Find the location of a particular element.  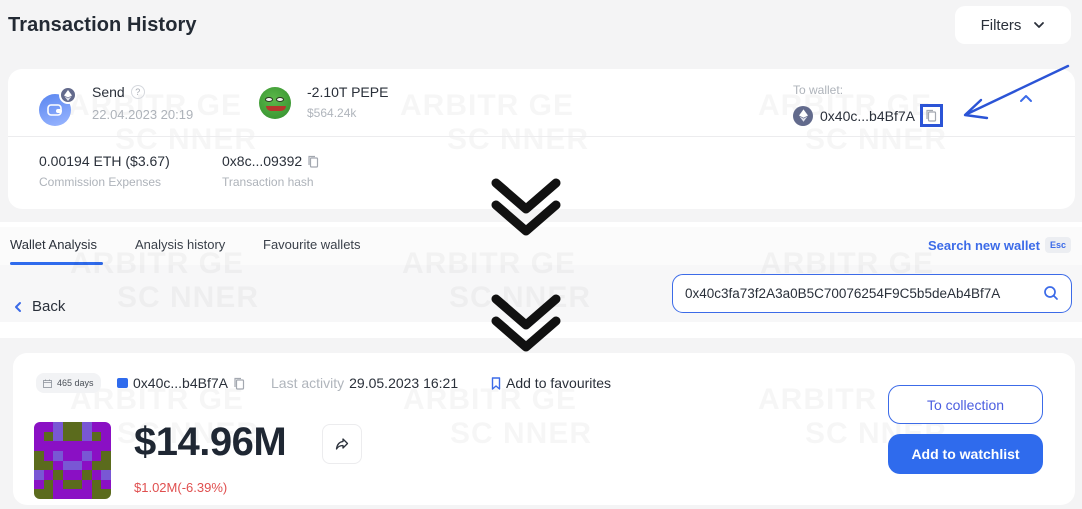

to-wallet: 0x40c...b4Bf7A is located at coordinates (868, 115).